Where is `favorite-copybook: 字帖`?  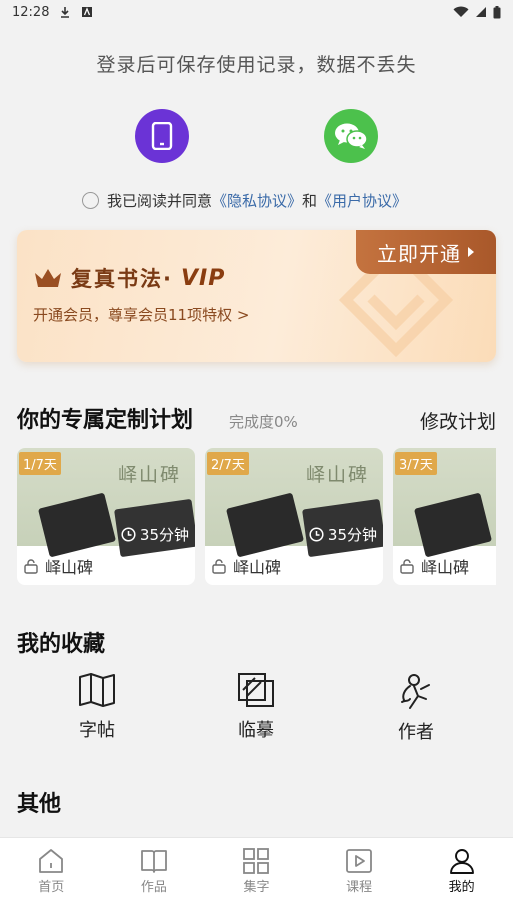
favorite-copybook: 字帖 is located at coordinates (97, 707).